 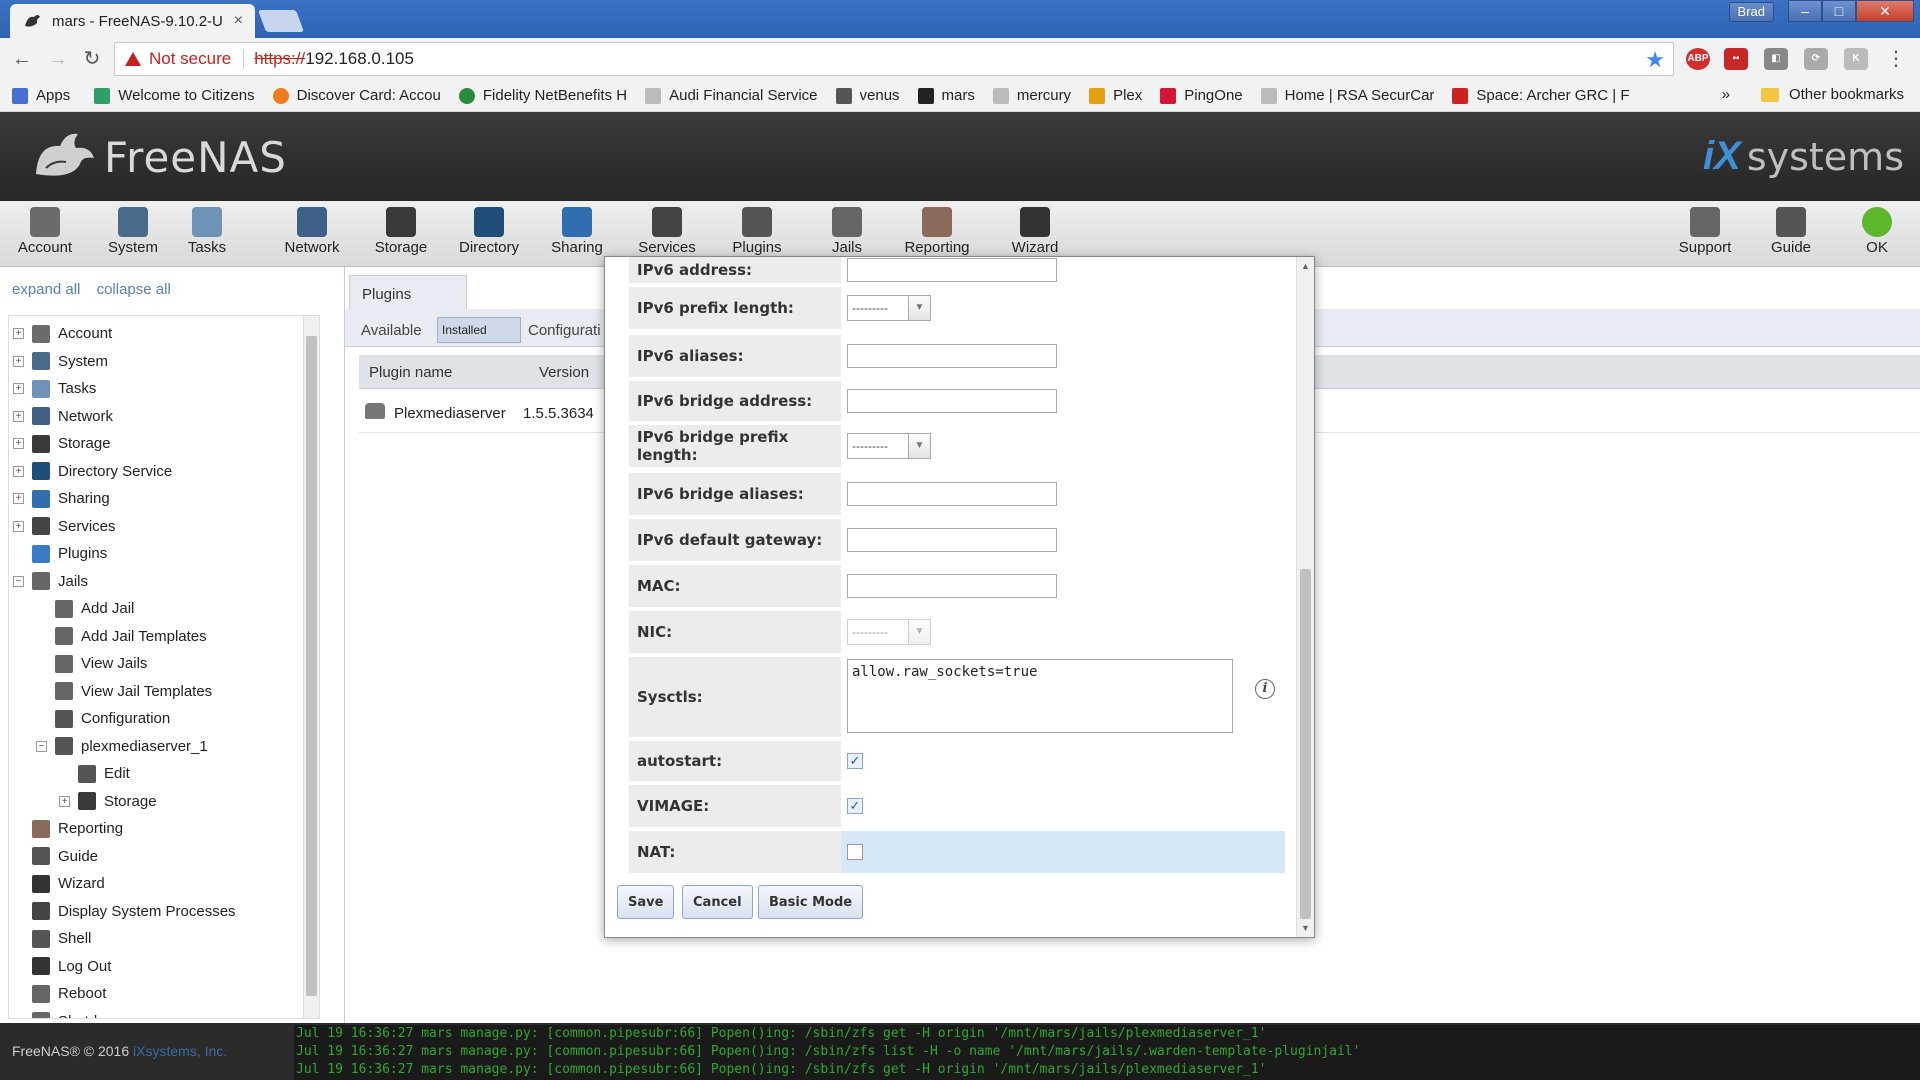 What do you see at coordinates (54, 388) in the screenshot?
I see `tree-item-tasks: + Tasks` at bounding box center [54, 388].